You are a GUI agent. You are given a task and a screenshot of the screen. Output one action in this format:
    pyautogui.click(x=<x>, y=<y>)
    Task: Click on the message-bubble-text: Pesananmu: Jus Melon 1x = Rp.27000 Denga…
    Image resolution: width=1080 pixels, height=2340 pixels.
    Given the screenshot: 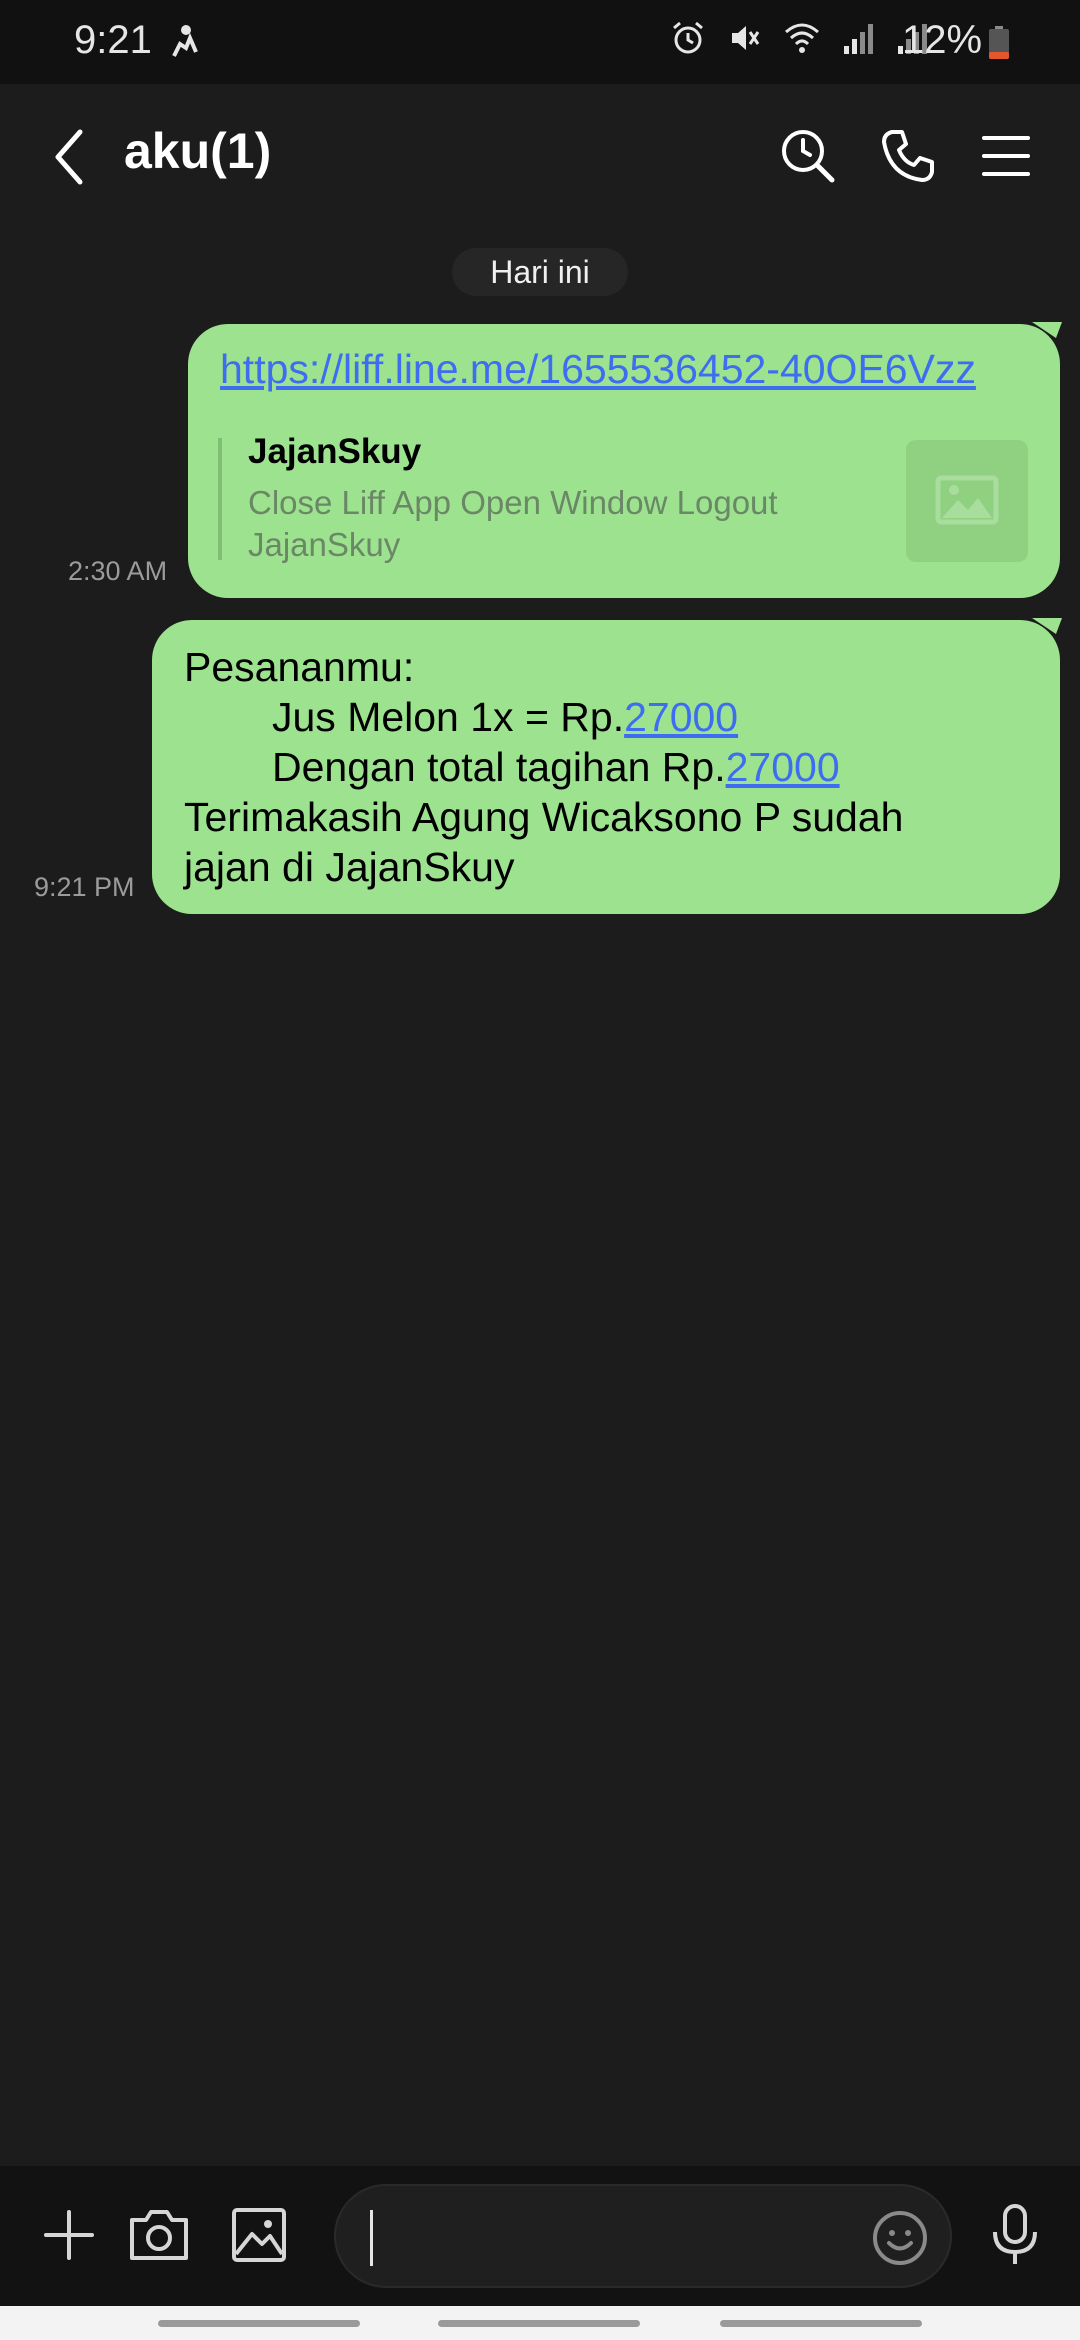 What is the action you would take?
    pyautogui.click(x=607, y=766)
    